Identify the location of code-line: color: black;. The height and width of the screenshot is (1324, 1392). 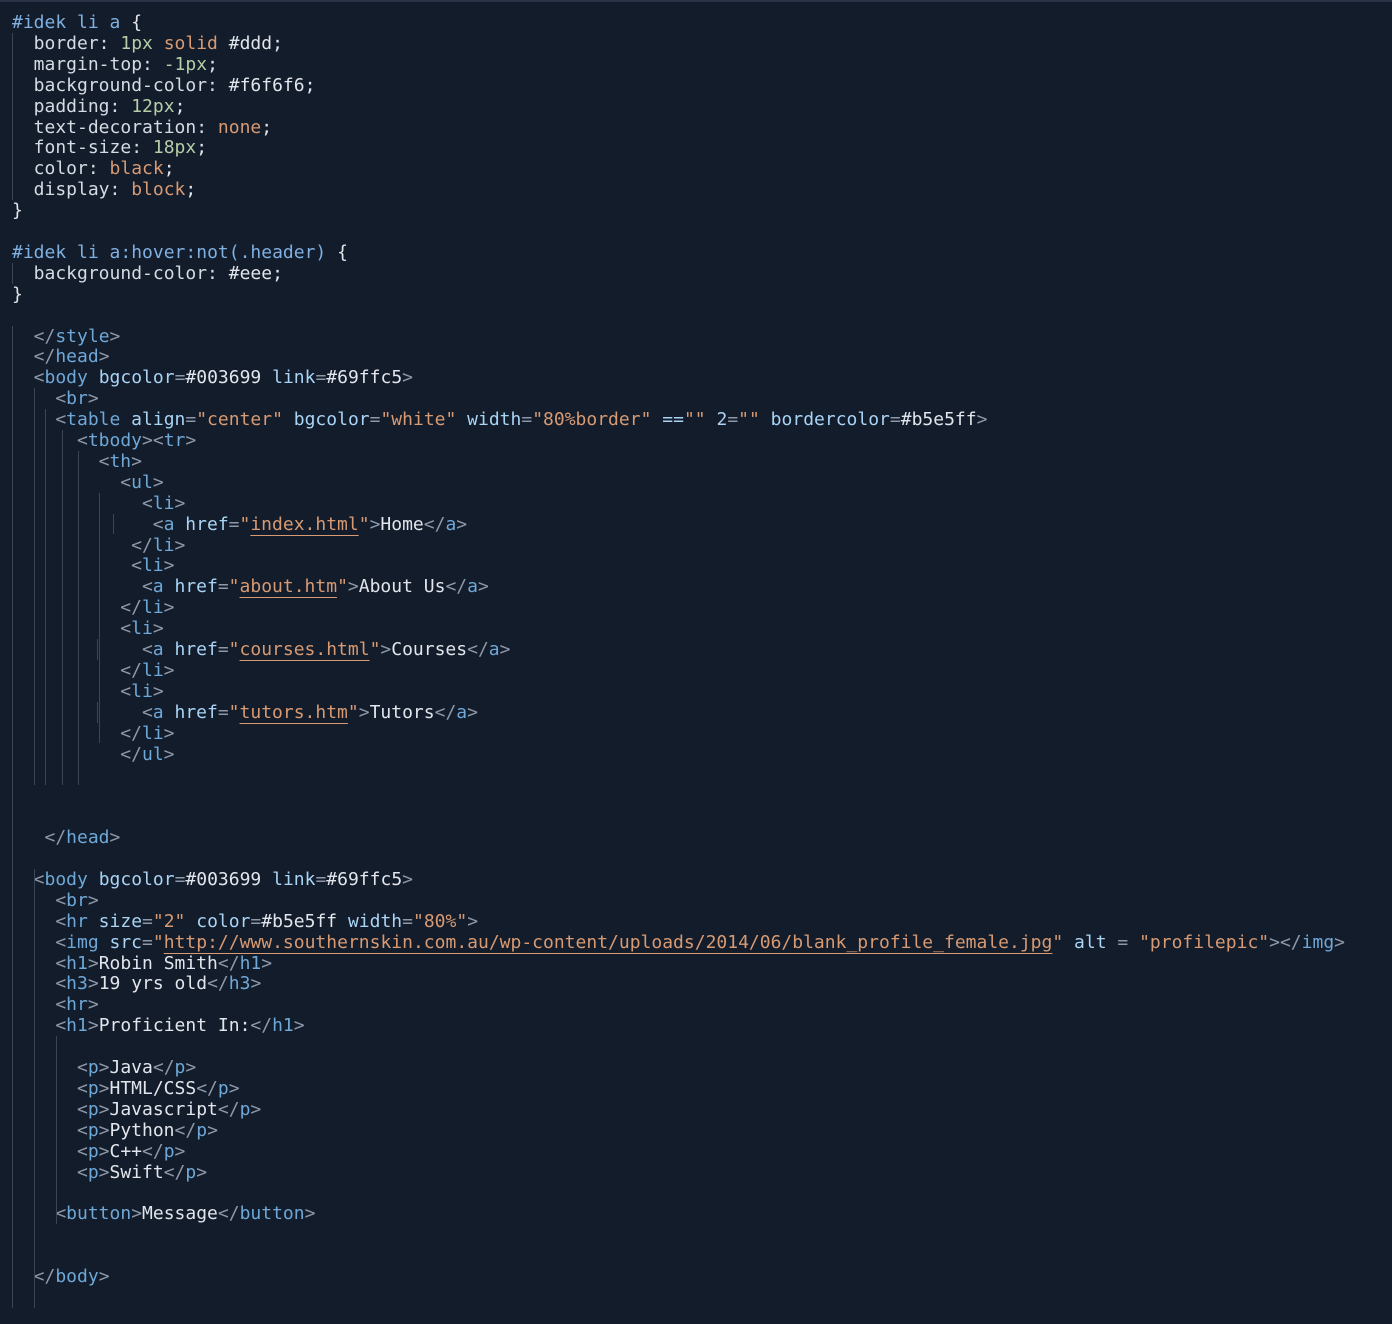
(104, 168).